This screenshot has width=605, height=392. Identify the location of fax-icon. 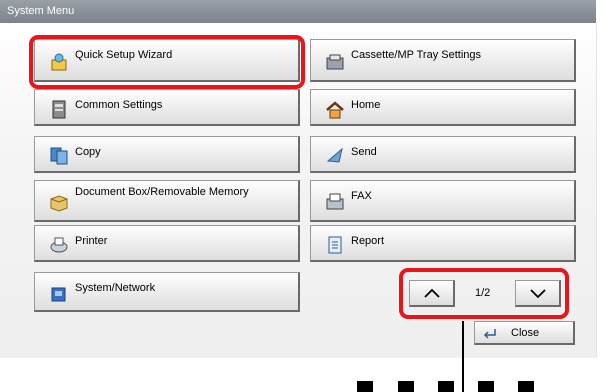
(335, 201).